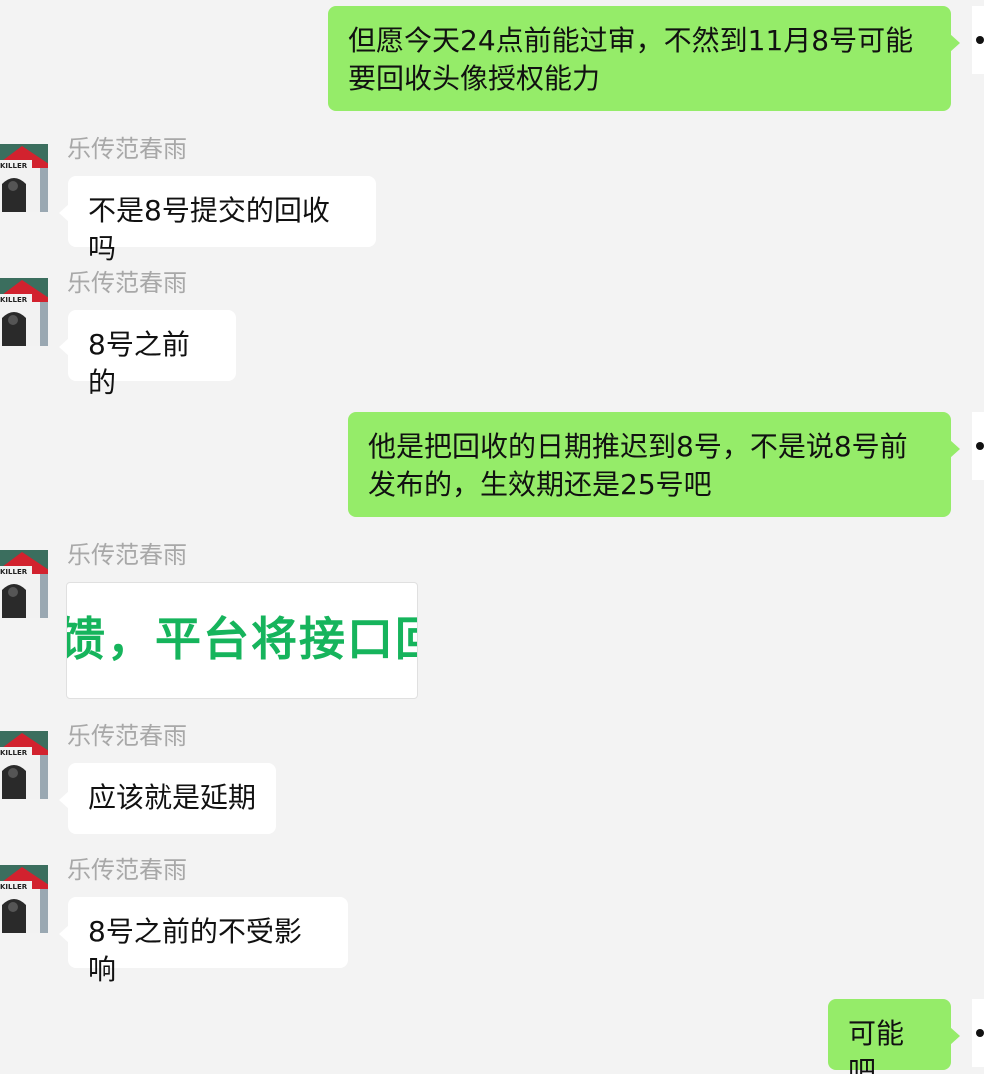 This screenshot has width=984, height=1074. I want to click on message-bubble-other: 8号之前的, so click(147, 354).